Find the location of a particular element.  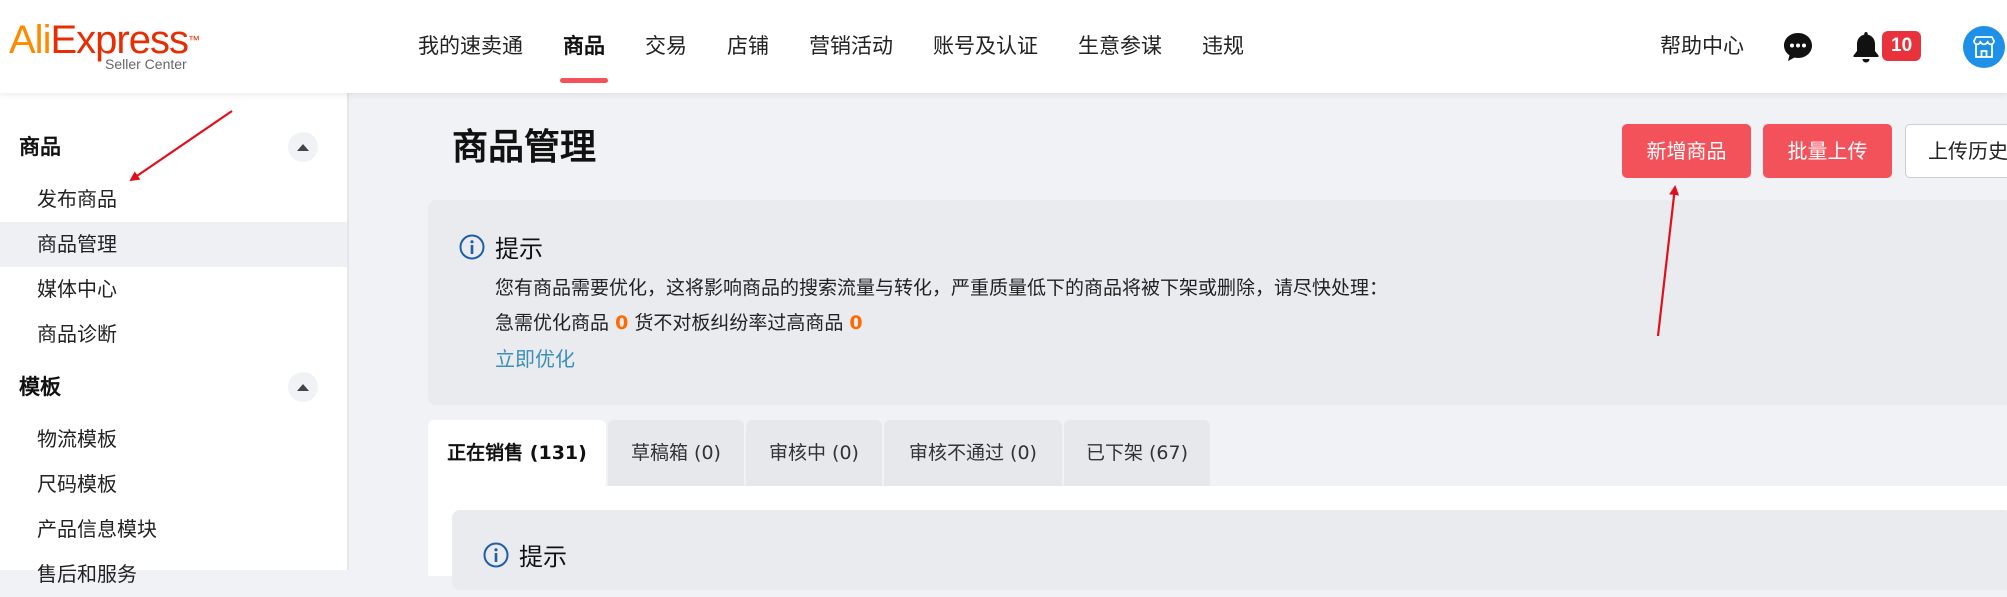

add-product-button: 新增商品 is located at coordinates (1686, 151).